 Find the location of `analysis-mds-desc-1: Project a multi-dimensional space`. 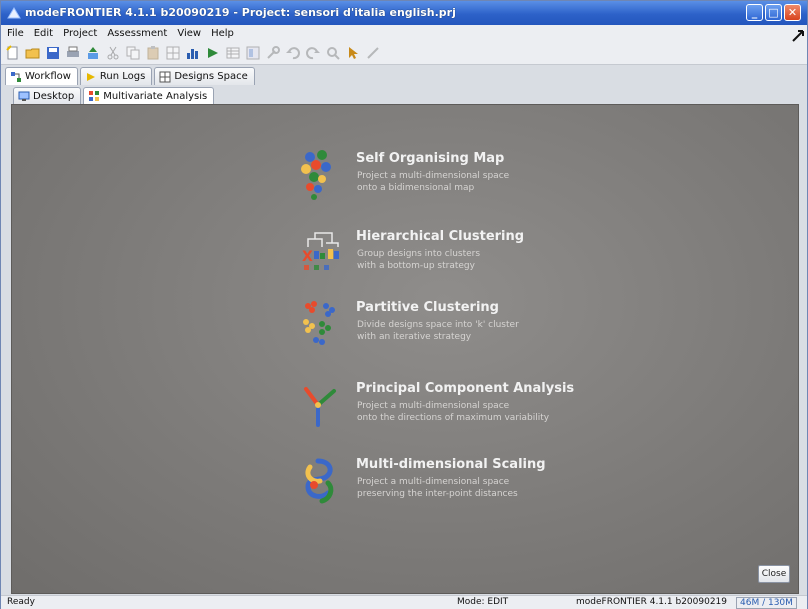

analysis-mds-desc-1: Project a multi-dimensional space is located at coordinates (433, 482).